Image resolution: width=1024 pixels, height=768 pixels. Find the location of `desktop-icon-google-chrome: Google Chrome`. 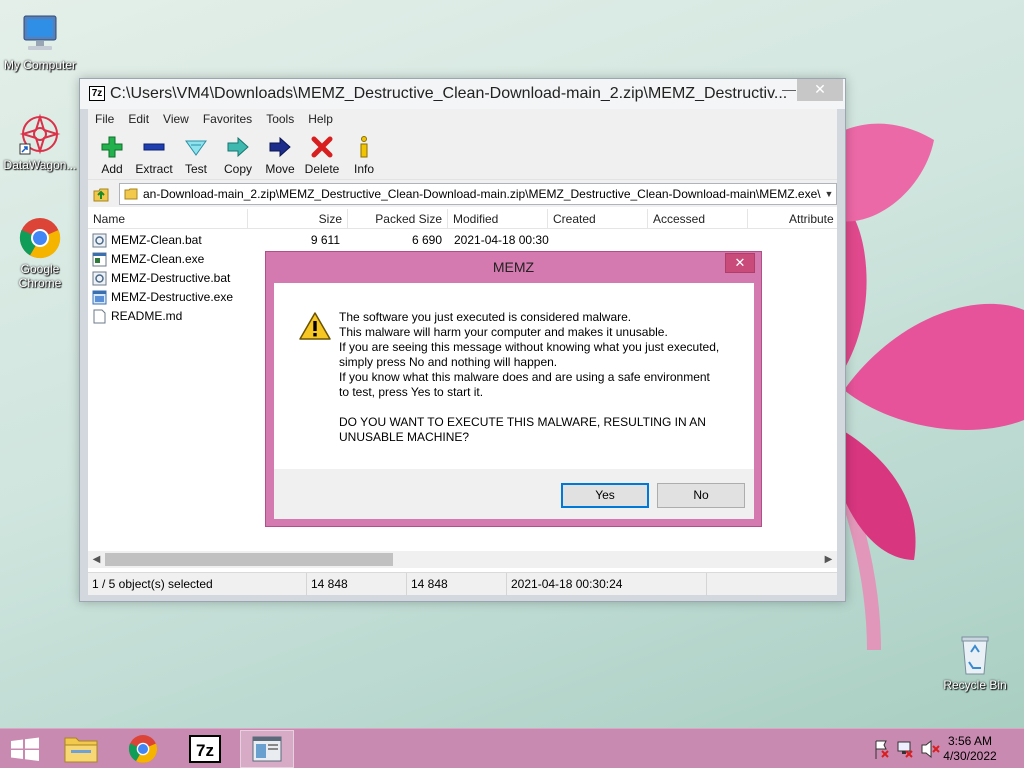

desktop-icon-google-chrome: Google Chrome is located at coordinates (40, 253).